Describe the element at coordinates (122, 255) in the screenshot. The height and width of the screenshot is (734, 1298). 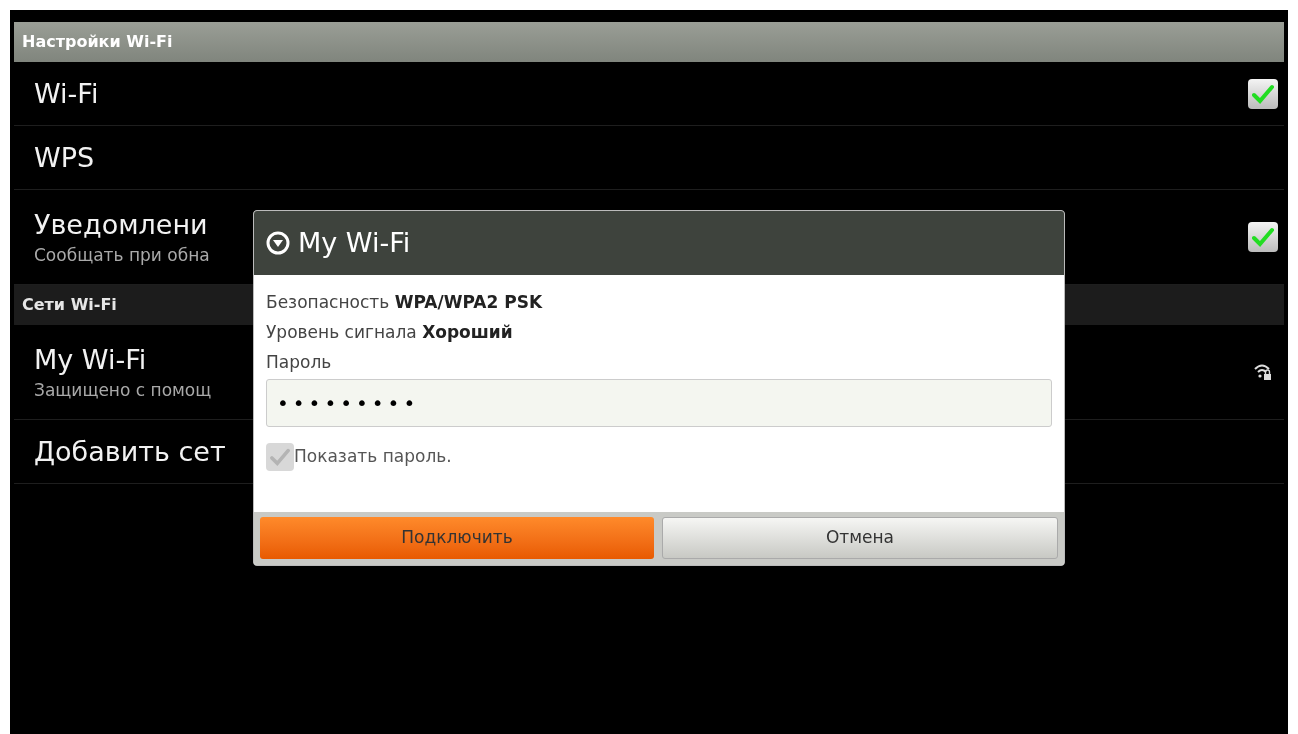
I see `setting-summary: Сообщать при обна` at that location.